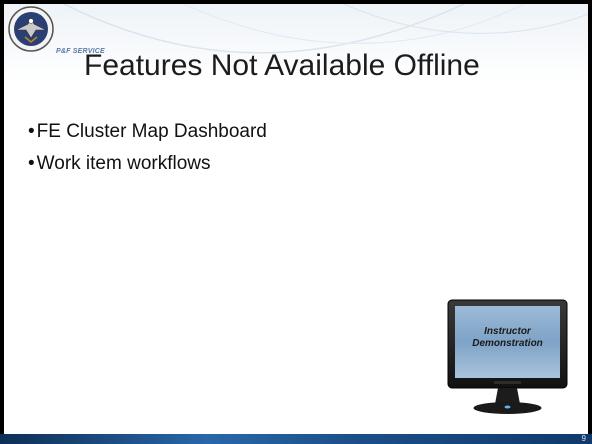 The width and height of the screenshot is (592, 444). Describe the element at coordinates (151, 131) in the screenshot. I see `bullet-text: FE Cluster Map Dashboard` at that location.